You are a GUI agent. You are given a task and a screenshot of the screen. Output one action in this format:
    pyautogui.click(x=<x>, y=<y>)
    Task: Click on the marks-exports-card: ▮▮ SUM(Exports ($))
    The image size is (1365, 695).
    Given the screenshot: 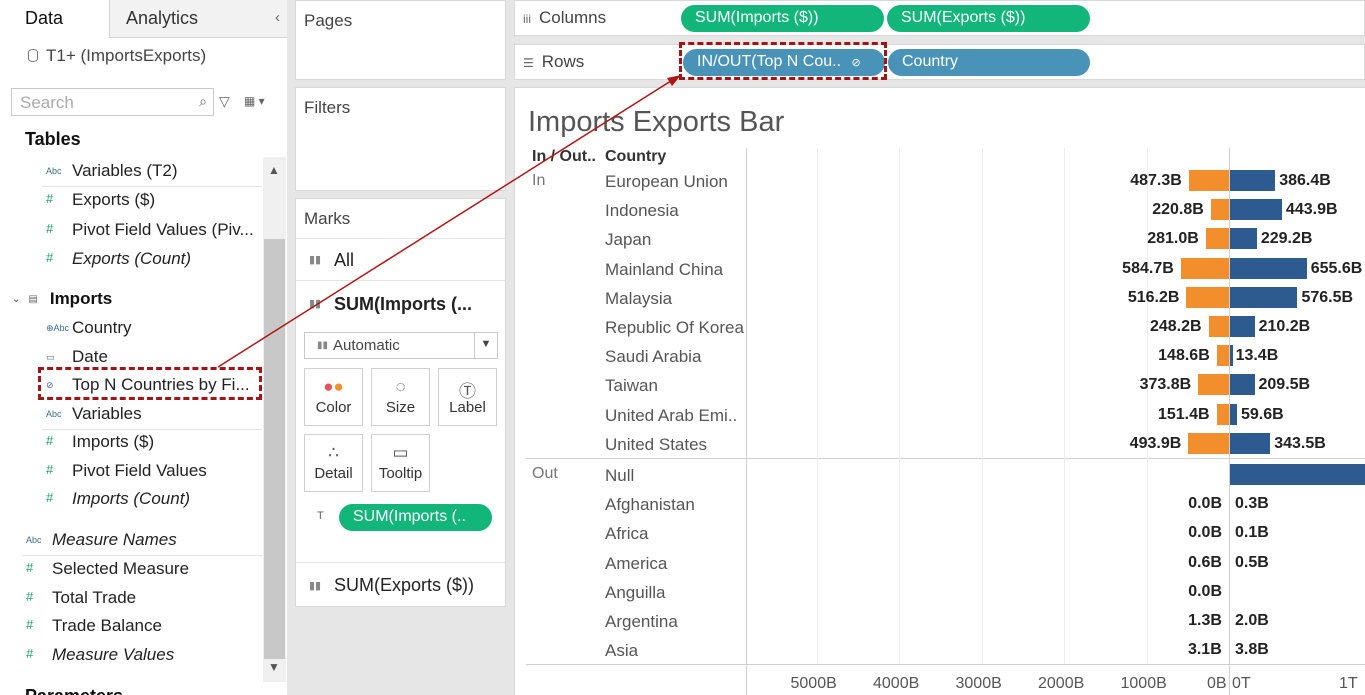 What is the action you would take?
    pyautogui.click(x=400, y=585)
    